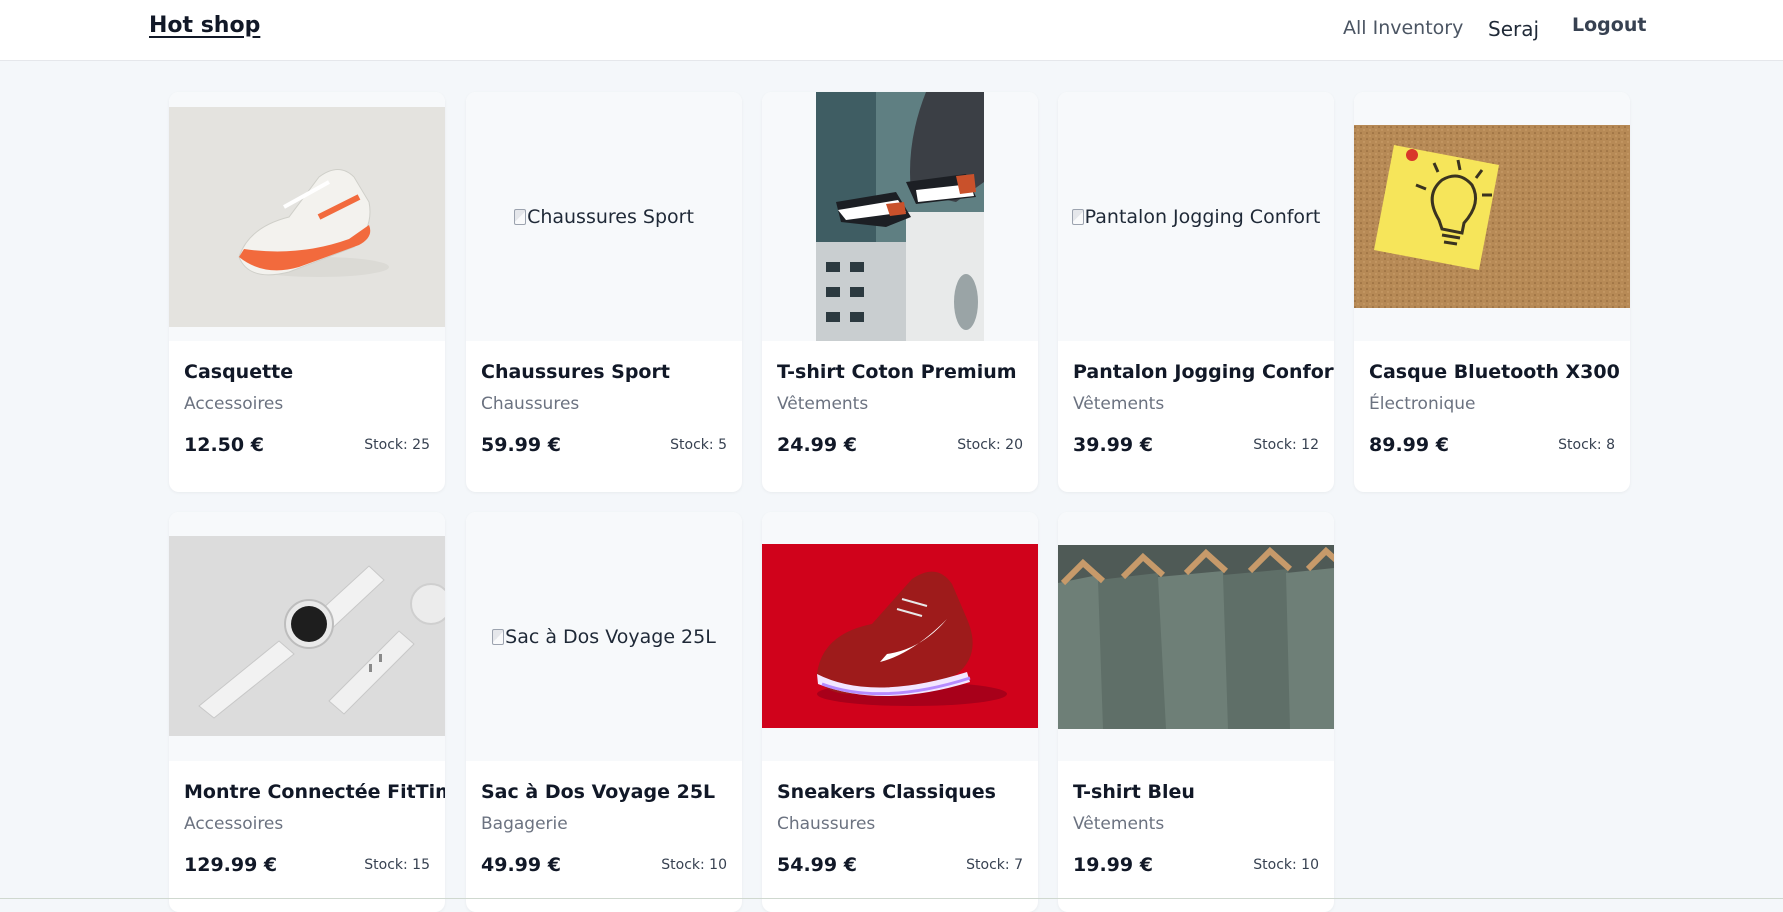 The width and height of the screenshot is (1783, 912). What do you see at coordinates (1113, 445) in the screenshot?
I see `product-price: 39.99 €` at bounding box center [1113, 445].